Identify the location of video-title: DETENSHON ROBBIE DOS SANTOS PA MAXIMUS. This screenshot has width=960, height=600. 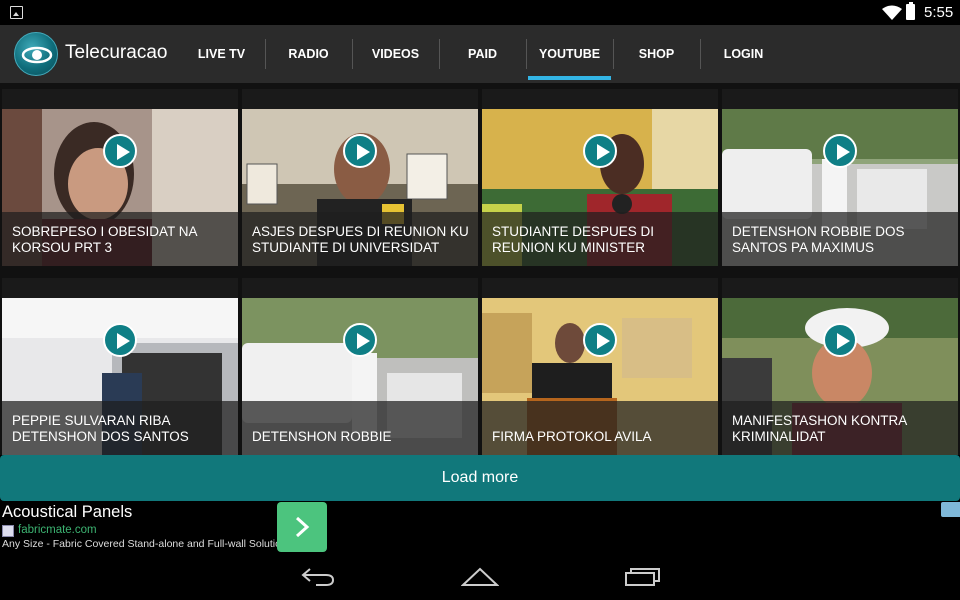
(818, 239).